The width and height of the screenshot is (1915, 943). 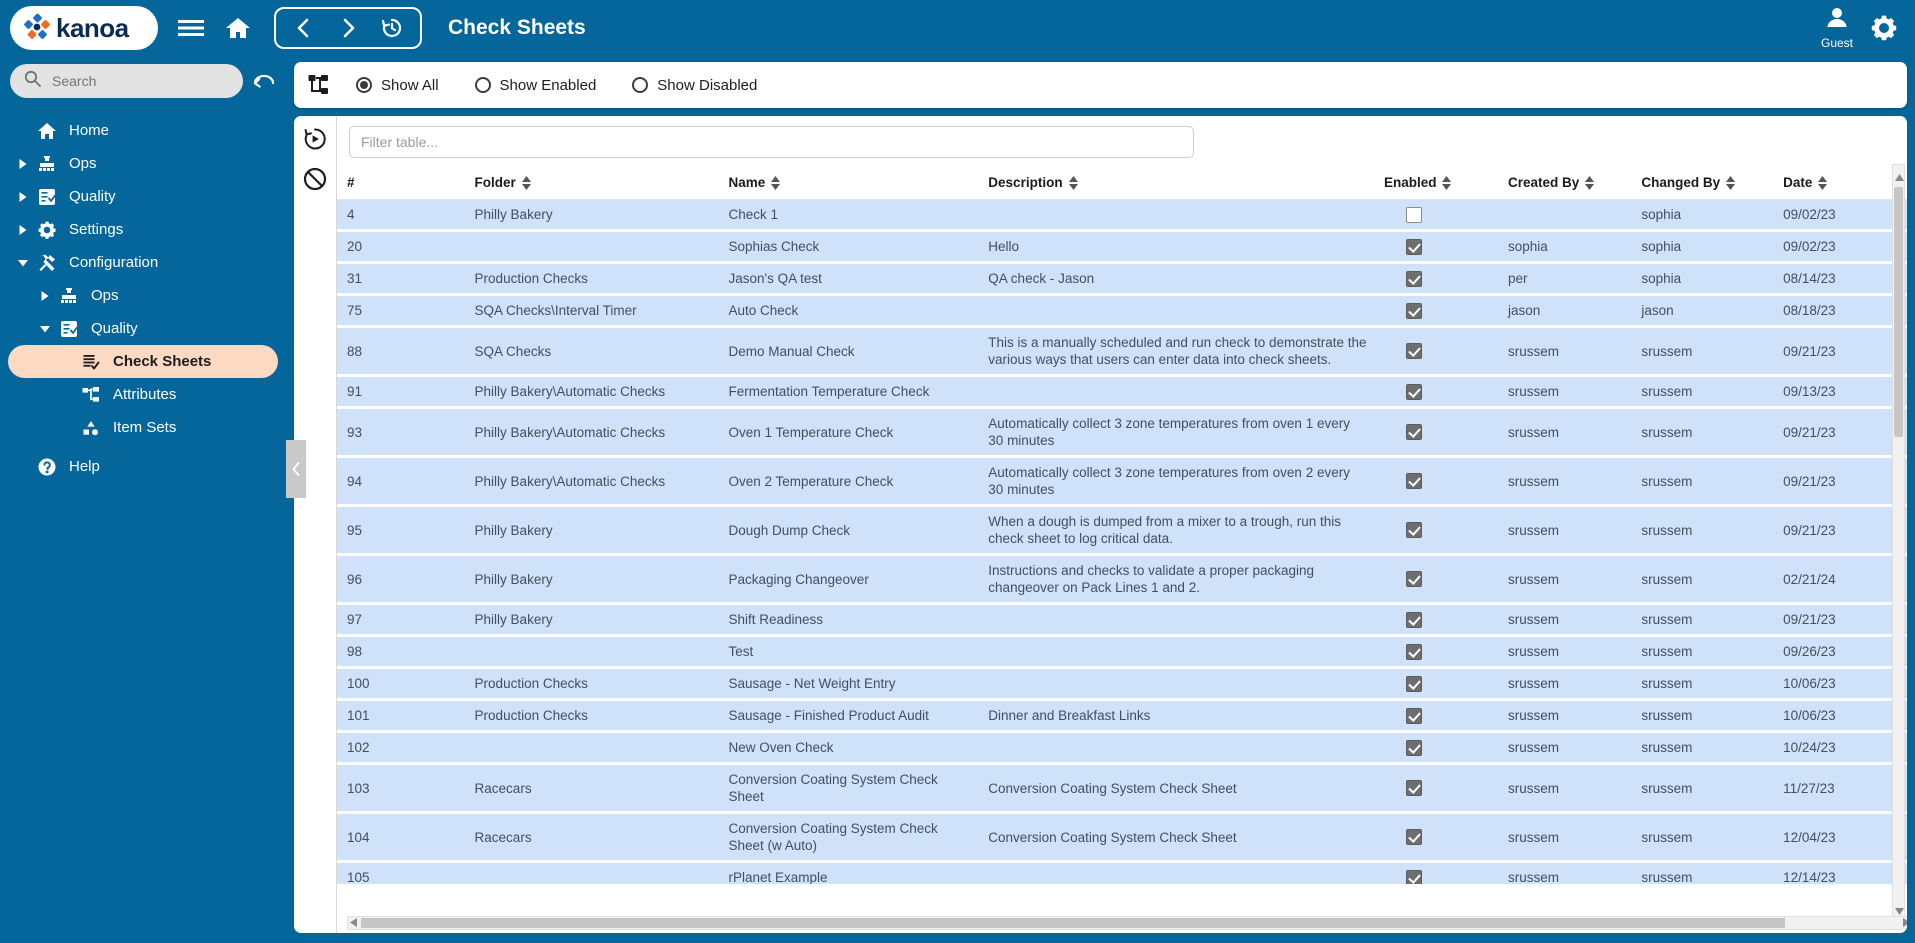 I want to click on gear-icon, so click(x=1884, y=28).